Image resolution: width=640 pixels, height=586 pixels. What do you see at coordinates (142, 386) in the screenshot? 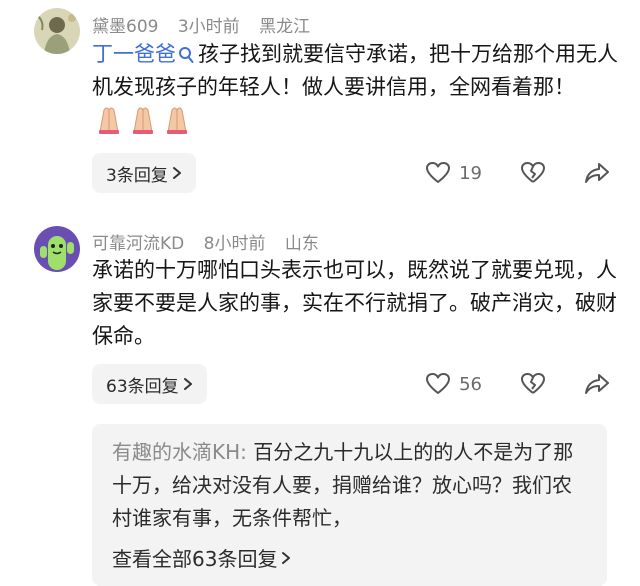
I see `replies-count: 63条回复` at bounding box center [142, 386].